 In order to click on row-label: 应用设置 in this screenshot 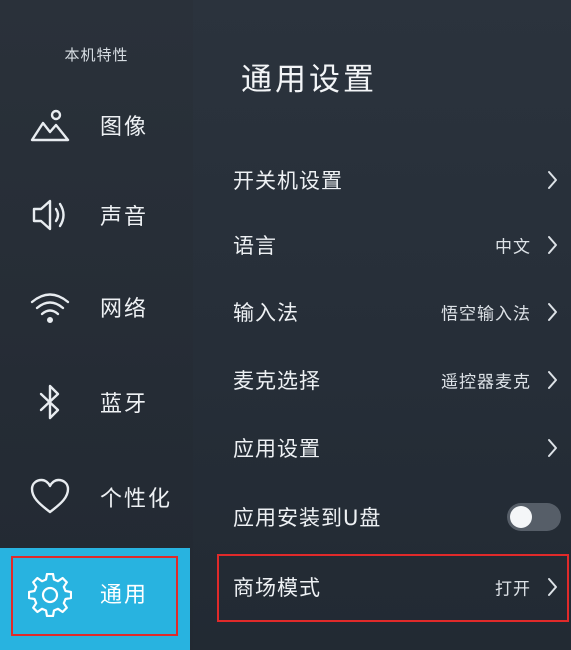, I will do `click(277, 449)`.